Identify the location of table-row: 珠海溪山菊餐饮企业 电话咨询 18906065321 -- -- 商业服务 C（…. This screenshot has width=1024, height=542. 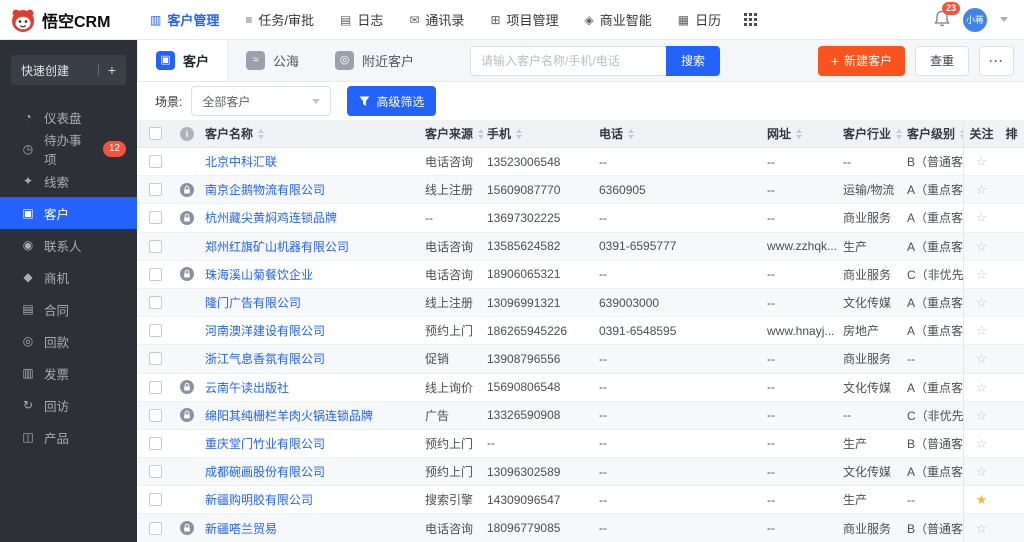
(580, 274).